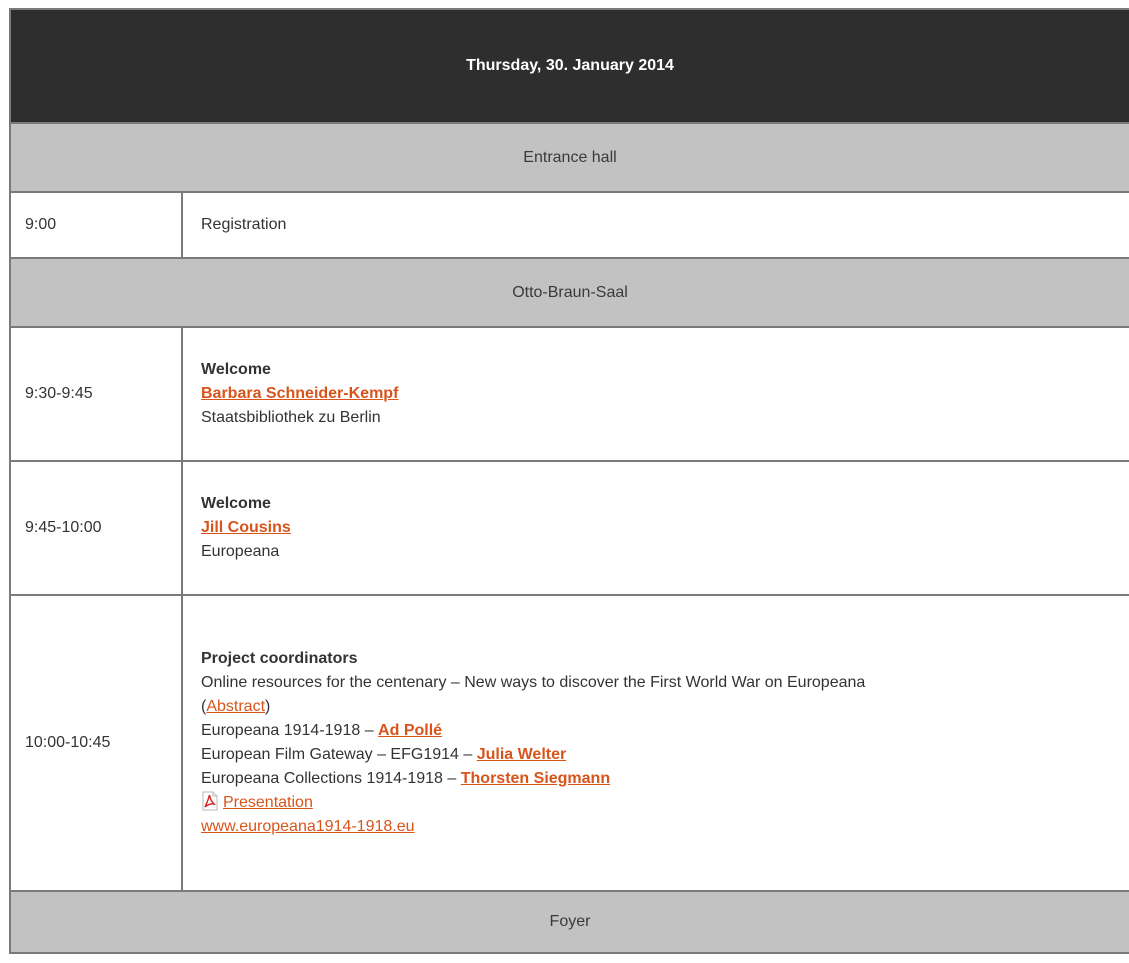 The image size is (1129, 963). I want to click on room-row-otto: Otto-Braun-Saal, so click(569, 292).